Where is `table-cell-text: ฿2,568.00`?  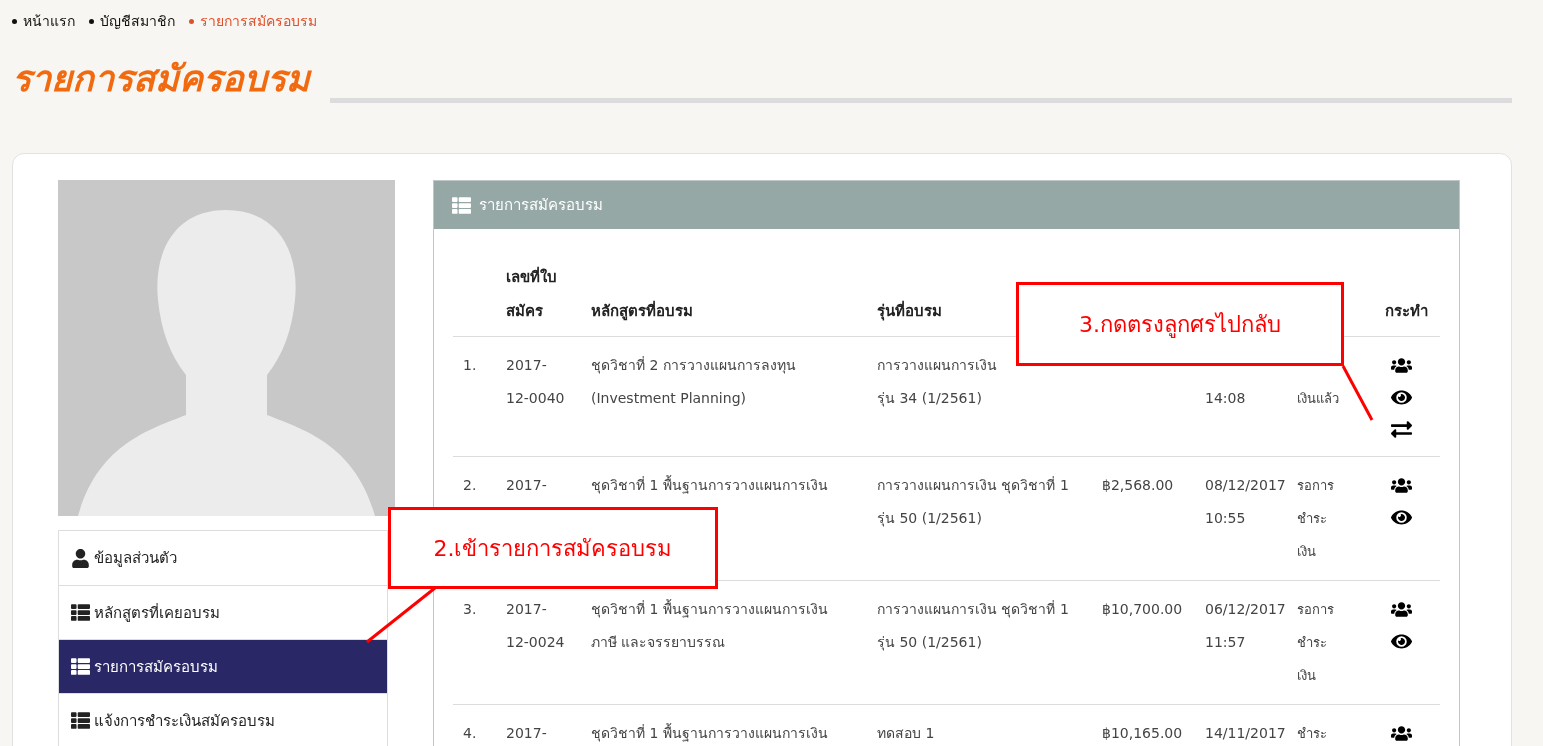 table-cell-text: ฿2,568.00 is located at coordinates (1138, 485).